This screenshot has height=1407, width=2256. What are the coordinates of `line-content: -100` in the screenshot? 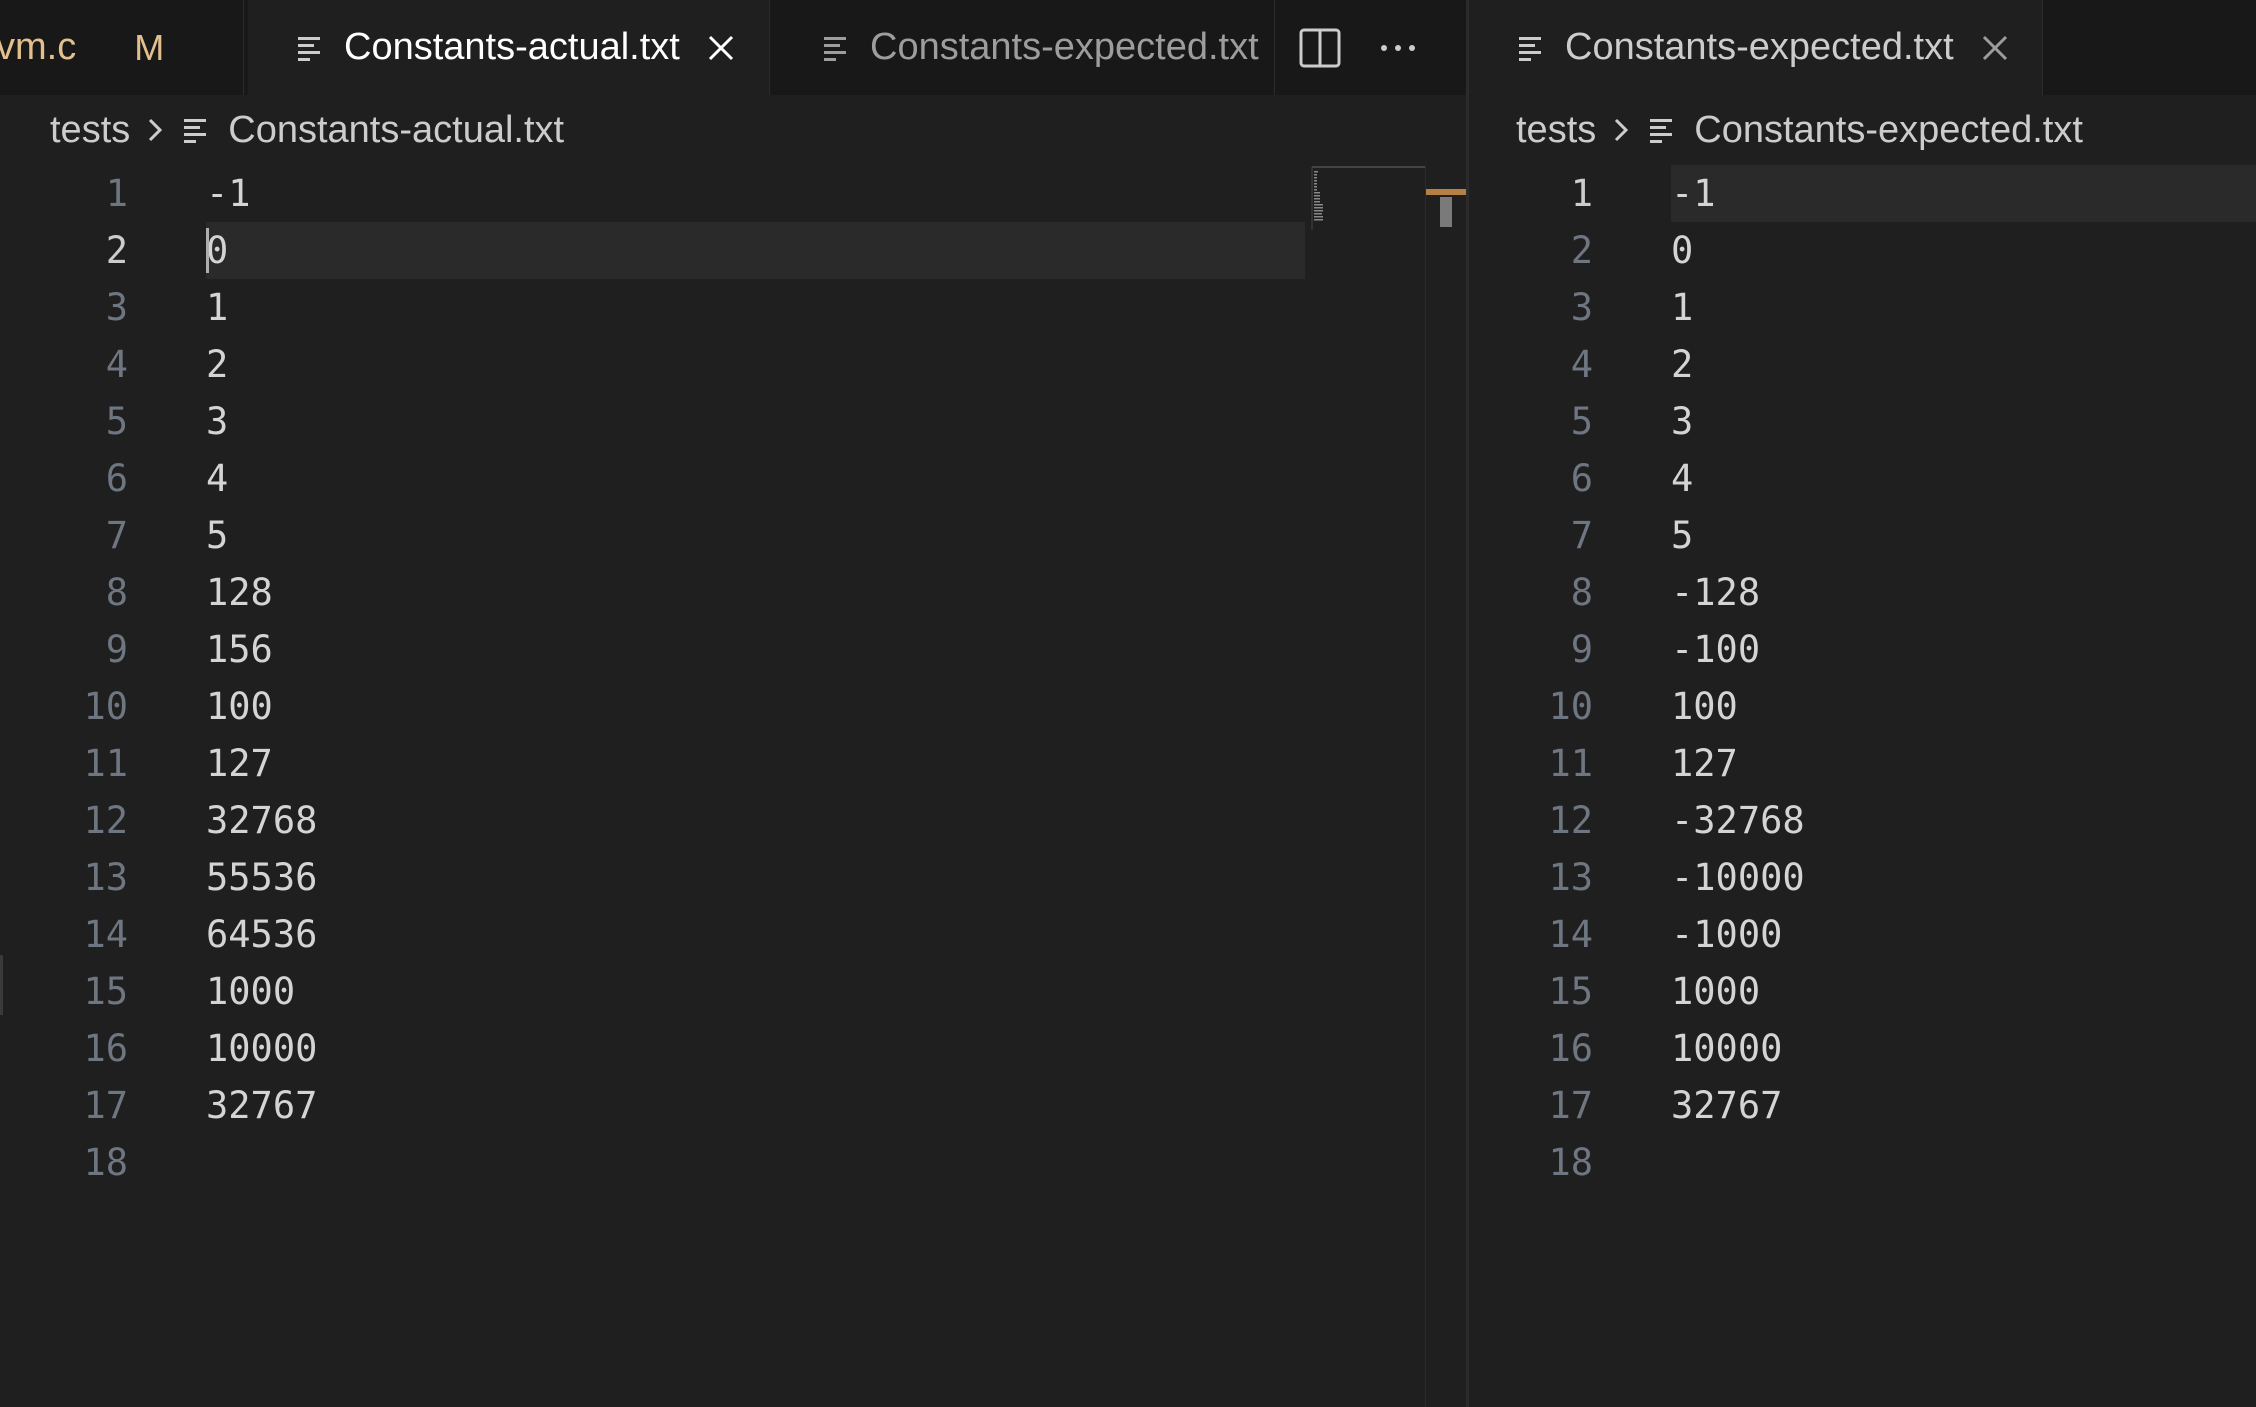 It's located at (1716, 649).